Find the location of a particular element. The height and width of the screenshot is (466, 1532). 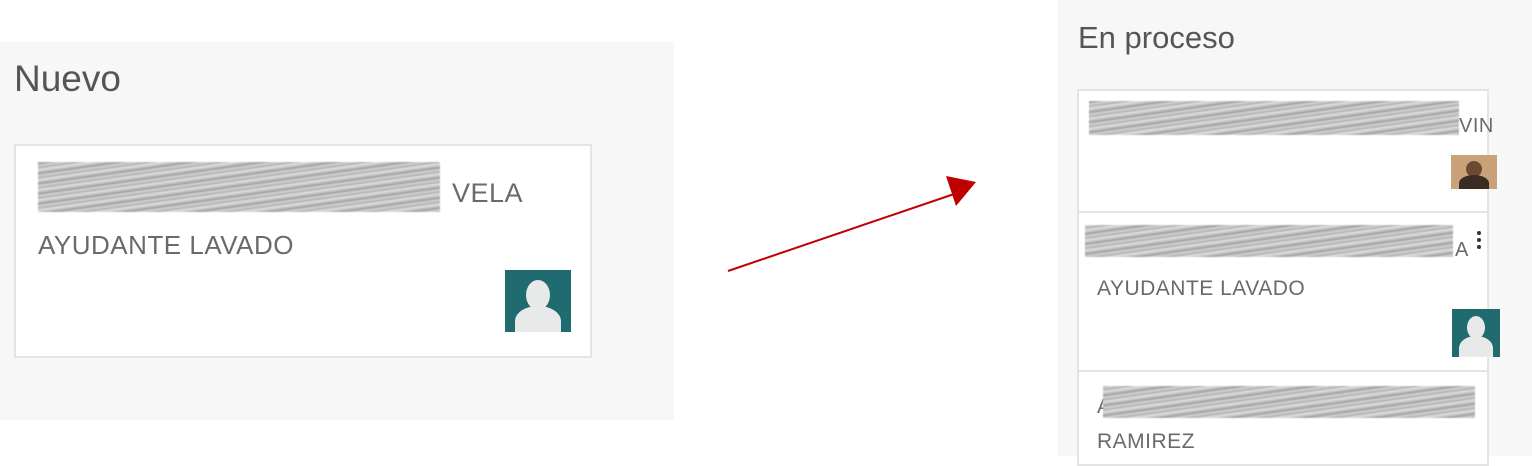

column-title: Nuevo is located at coordinates (67, 78).